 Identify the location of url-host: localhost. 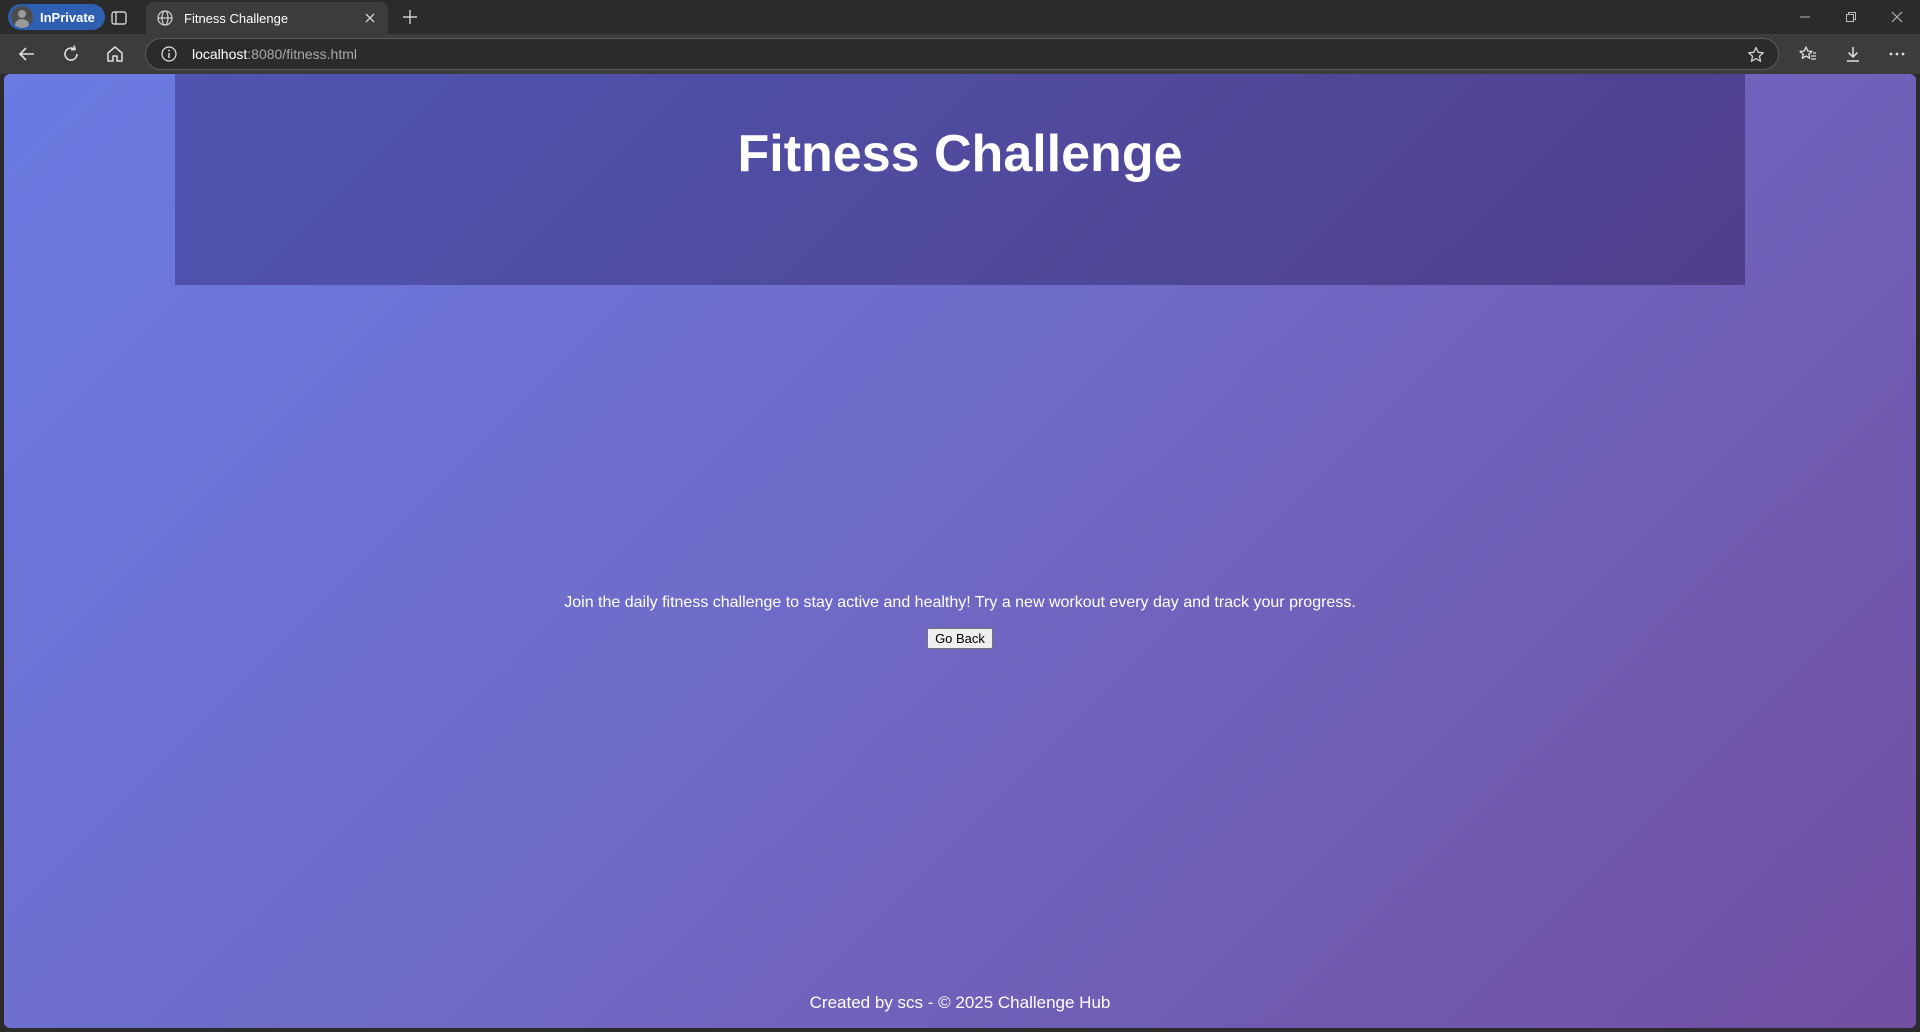
(220, 54).